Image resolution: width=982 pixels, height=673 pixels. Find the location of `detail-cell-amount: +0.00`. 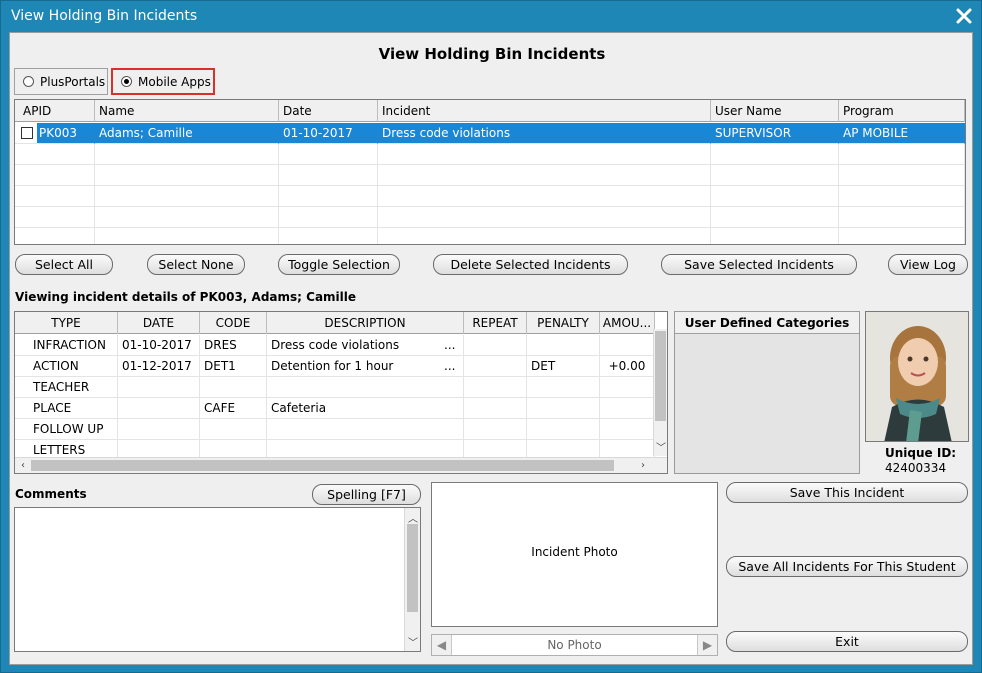

detail-cell-amount: +0.00 is located at coordinates (627, 366).